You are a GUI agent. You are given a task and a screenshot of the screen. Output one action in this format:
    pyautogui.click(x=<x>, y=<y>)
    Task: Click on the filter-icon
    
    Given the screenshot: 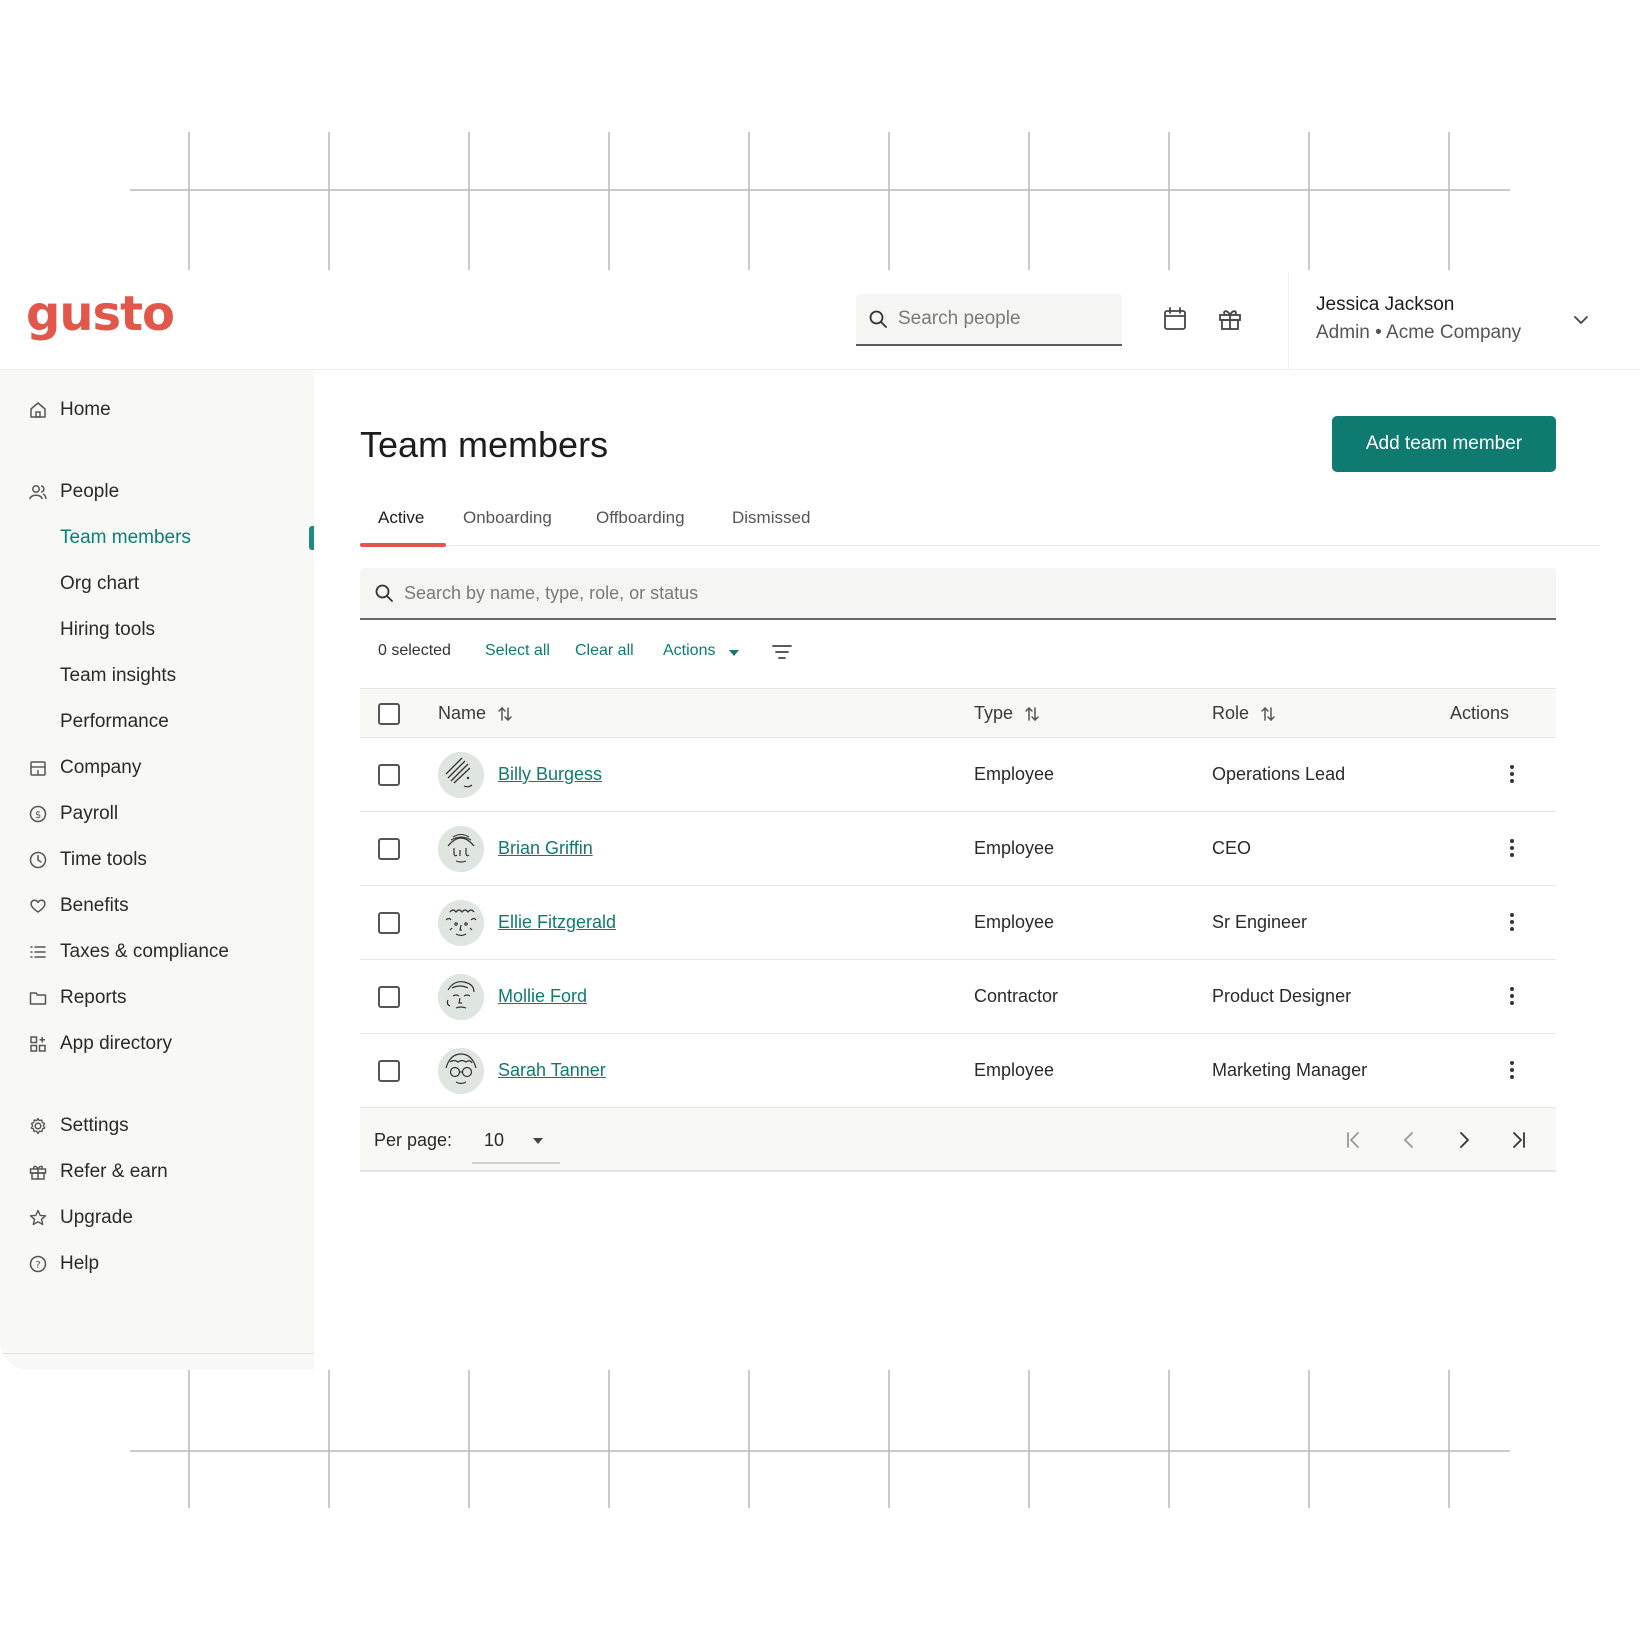 What is the action you would take?
    pyautogui.click(x=782, y=652)
    